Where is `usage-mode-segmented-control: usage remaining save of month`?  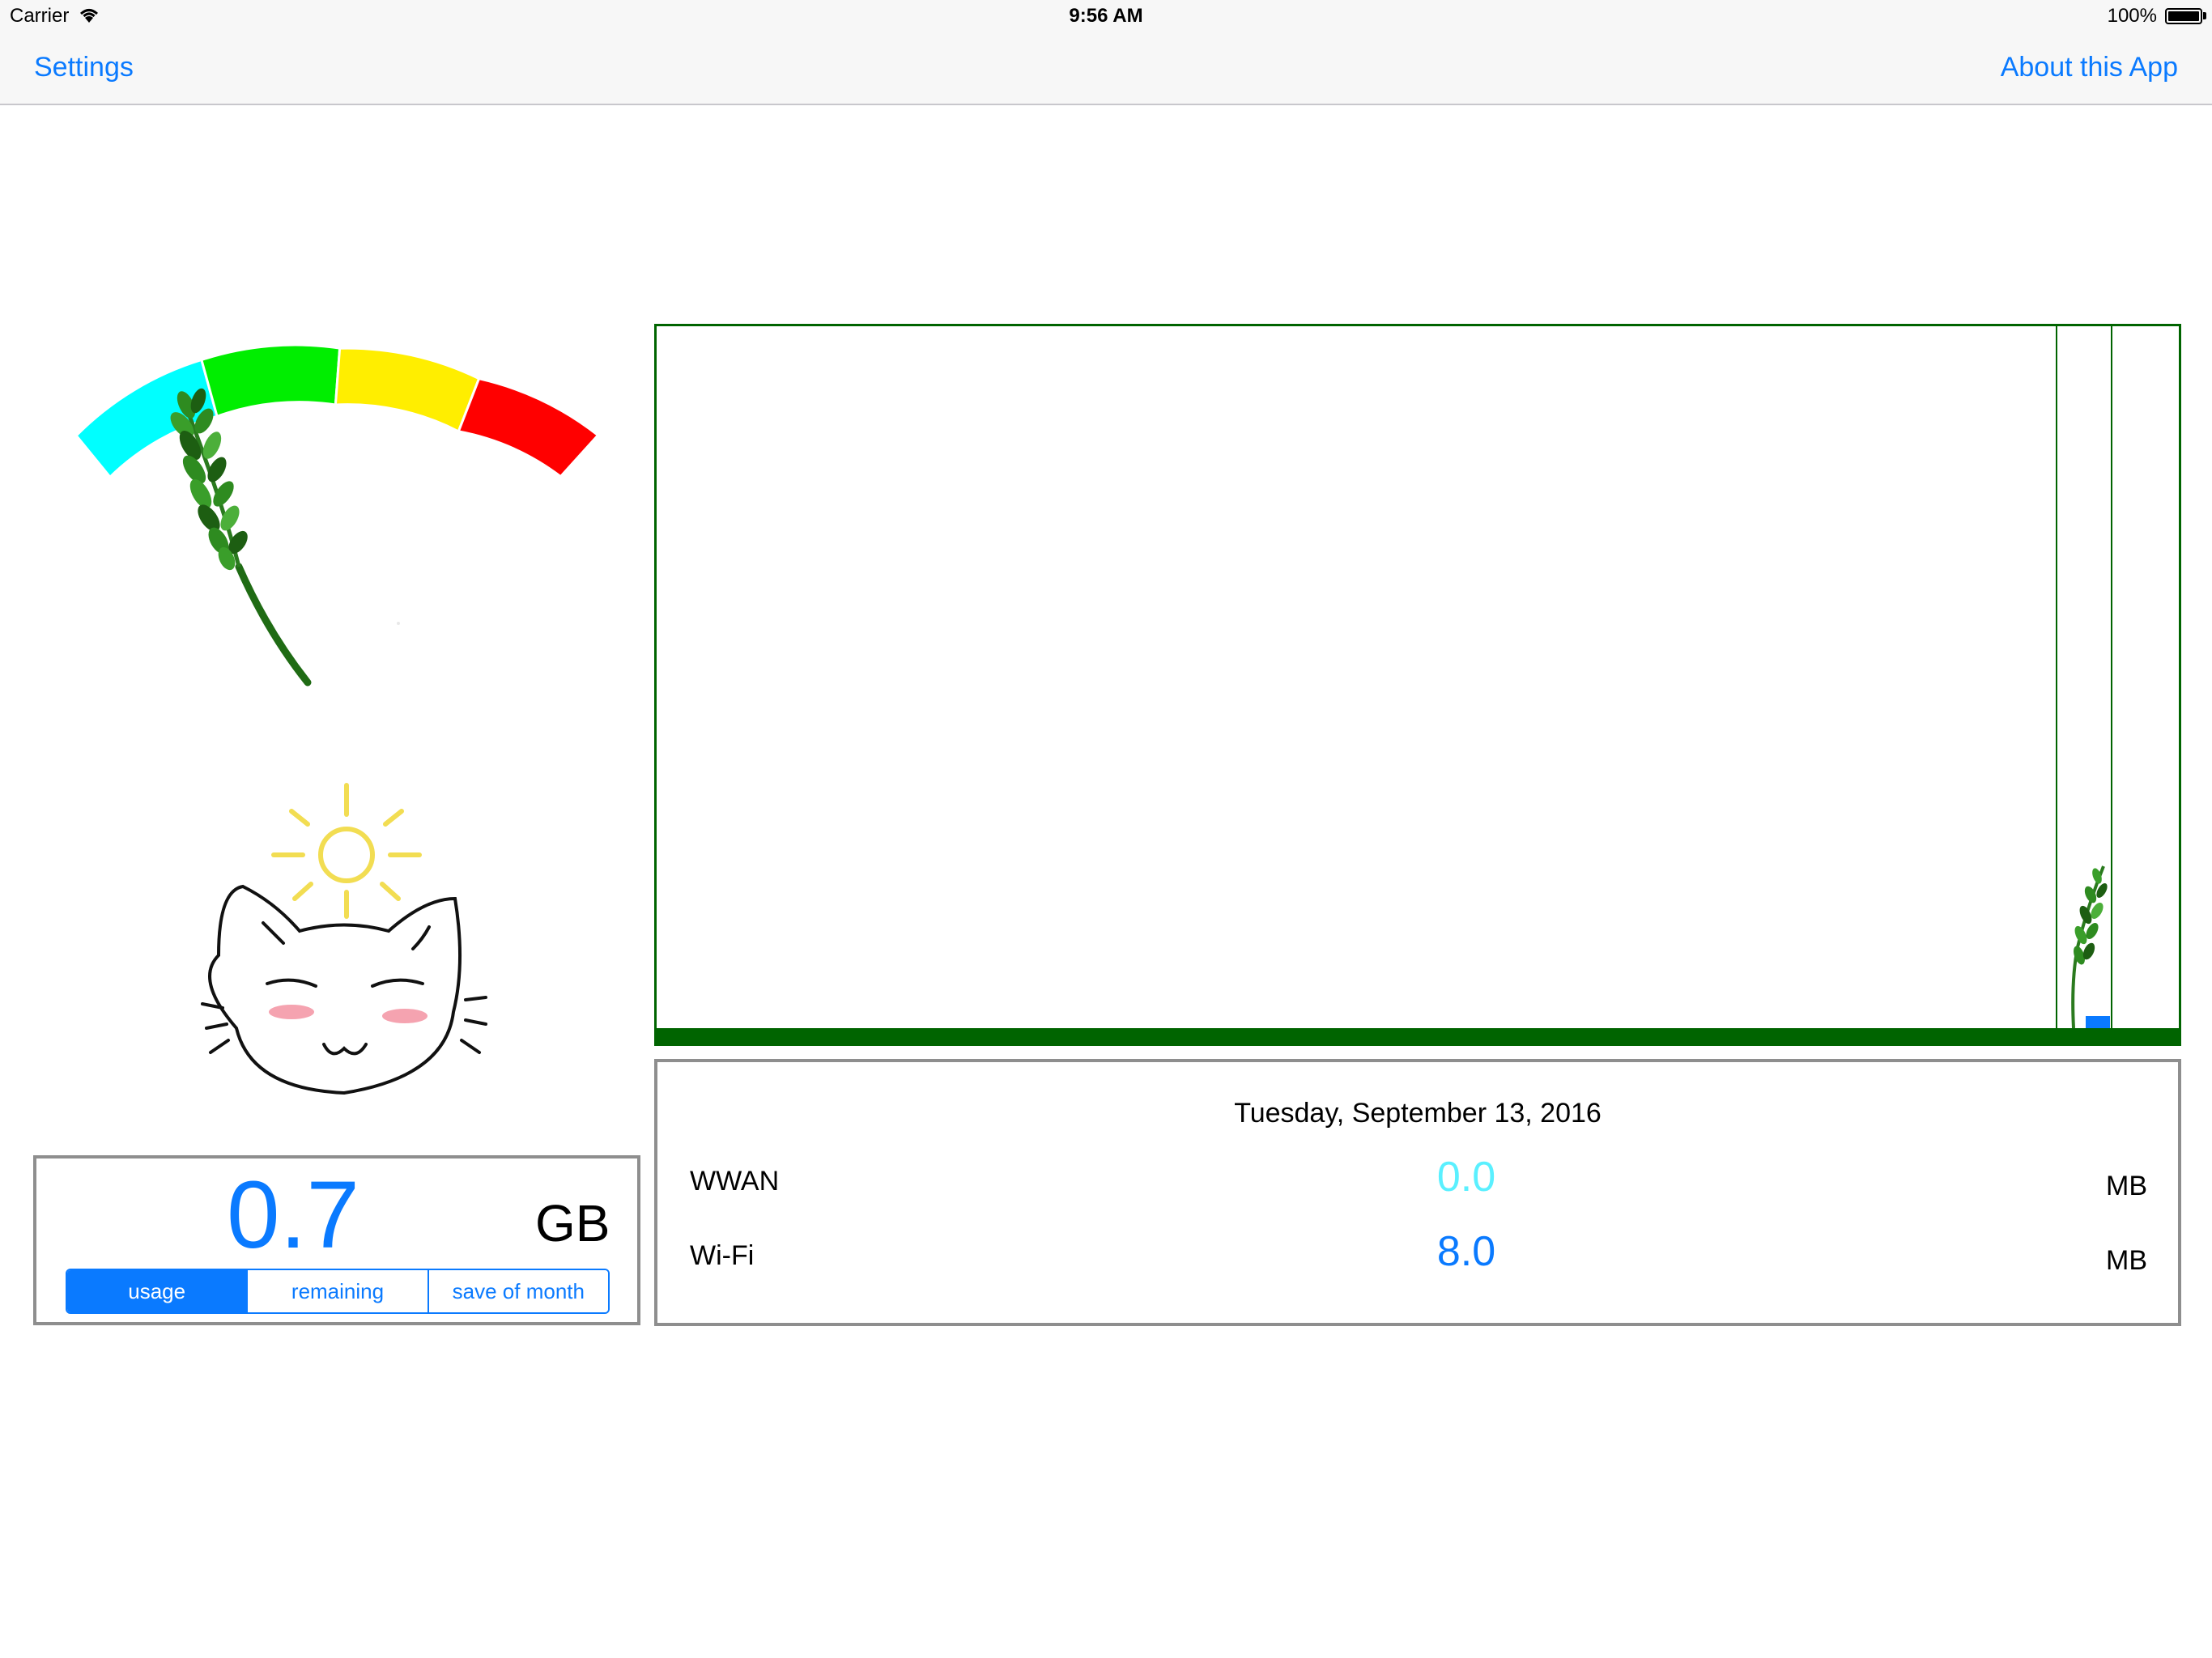
usage-mode-segmented-control: usage remaining save of month is located at coordinates (338, 1291).